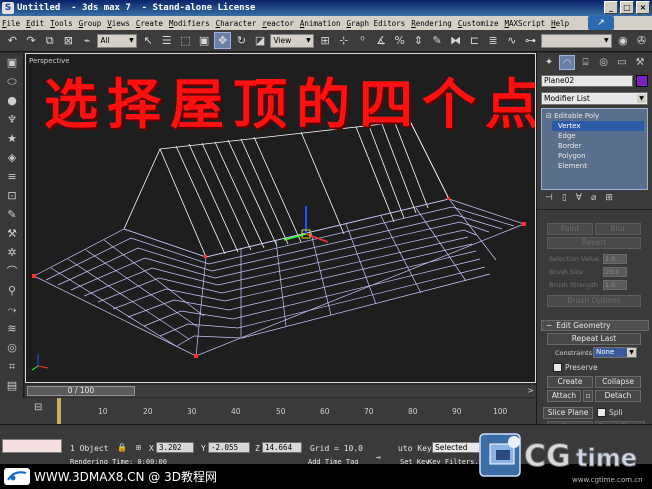 The width and height of the screenshot is (652, 489). I want to click on show-end-result-icon: ▯, so click(564, 198).